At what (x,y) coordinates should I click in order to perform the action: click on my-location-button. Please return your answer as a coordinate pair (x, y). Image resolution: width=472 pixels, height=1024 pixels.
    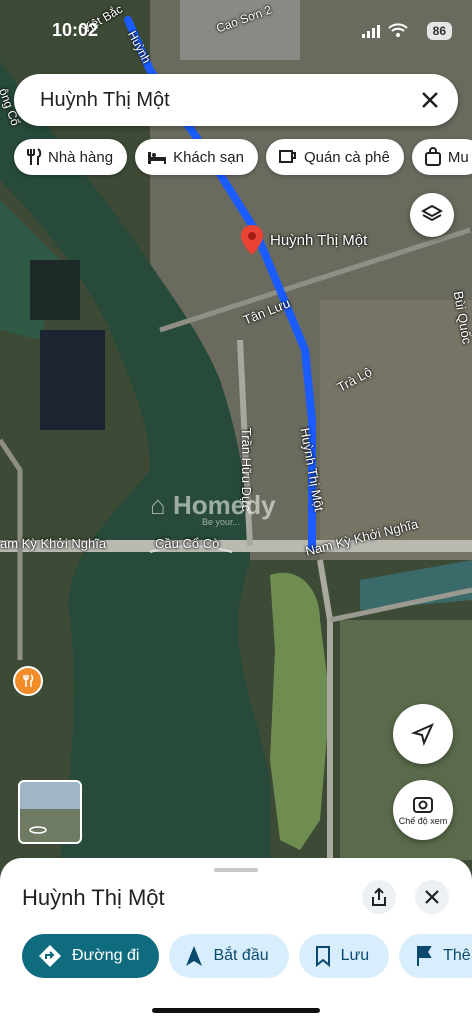
    Looking at the image, I should click on (423, 734).